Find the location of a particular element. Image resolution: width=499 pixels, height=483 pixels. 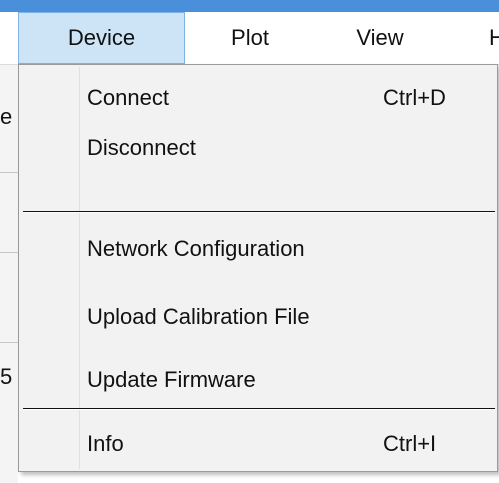

menu-item-info: Info Ctrl+I is located at coordinates (258, 444).